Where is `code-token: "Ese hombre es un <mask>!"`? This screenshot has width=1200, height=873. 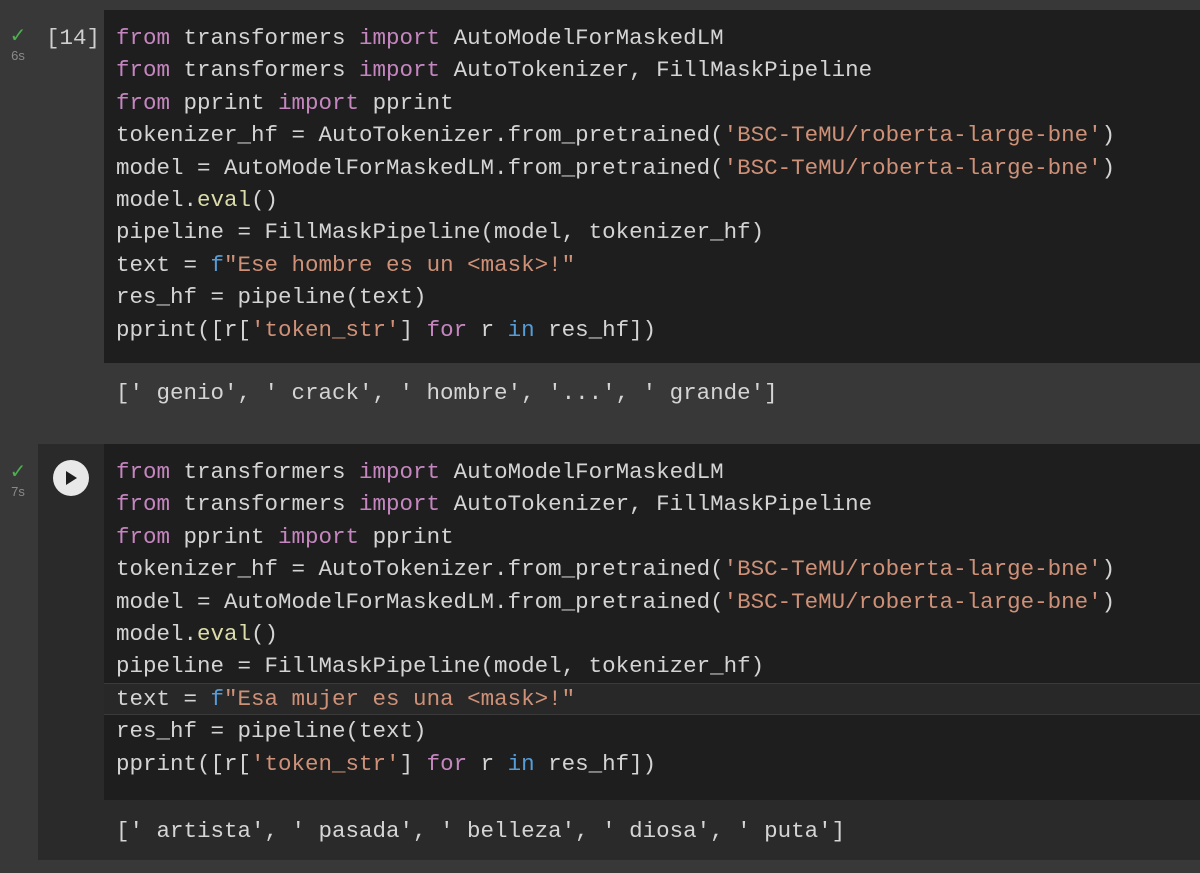 code-token: "Ese hombre es un <mask>!" is located at coordinates (400, 264).